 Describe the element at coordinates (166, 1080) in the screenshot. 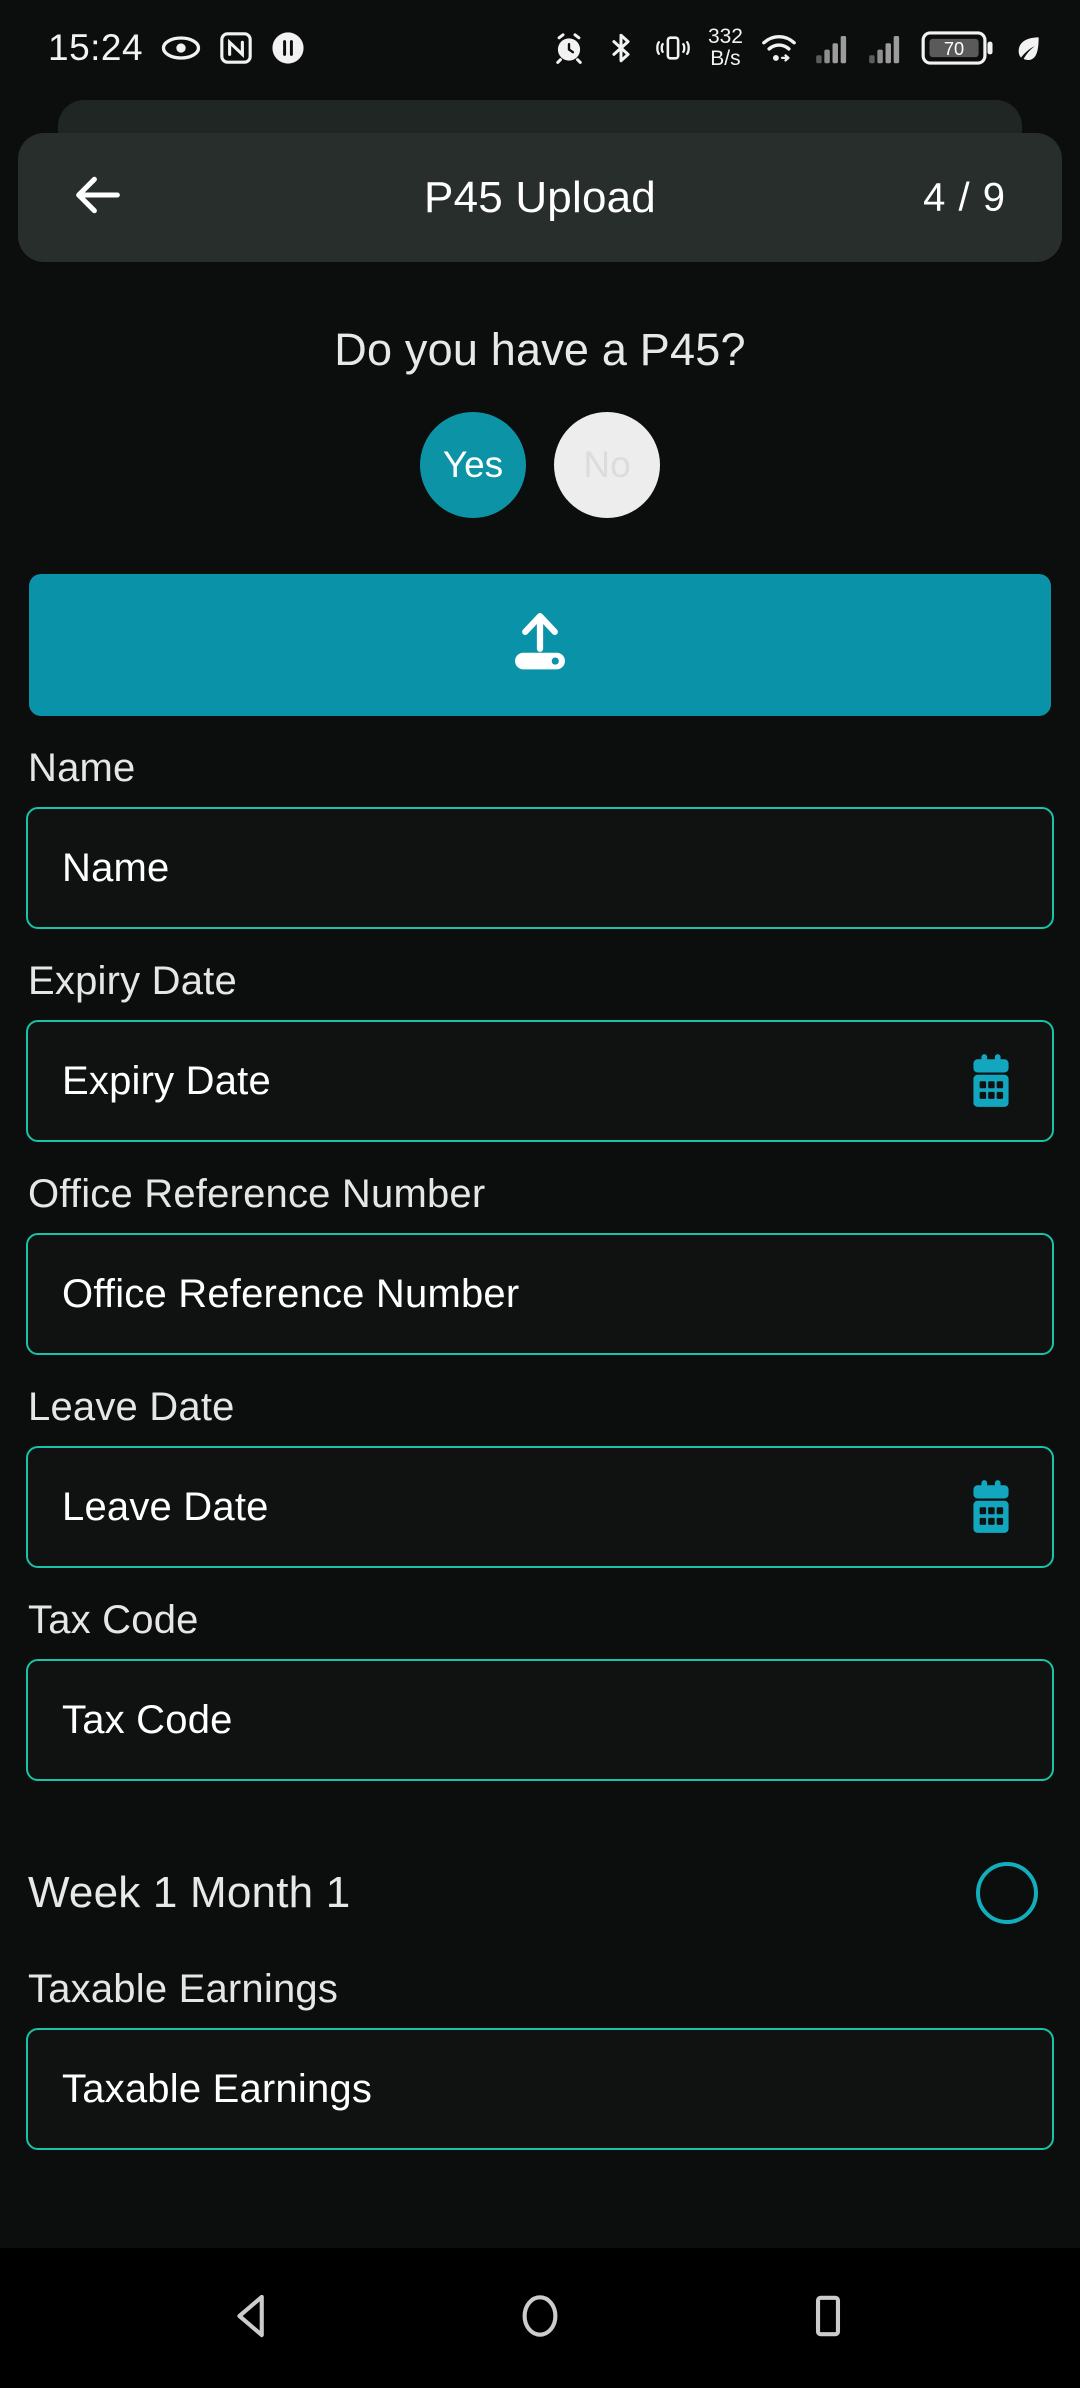

I see `field-placeholder-expiry-date: Expiry Date` at that location.